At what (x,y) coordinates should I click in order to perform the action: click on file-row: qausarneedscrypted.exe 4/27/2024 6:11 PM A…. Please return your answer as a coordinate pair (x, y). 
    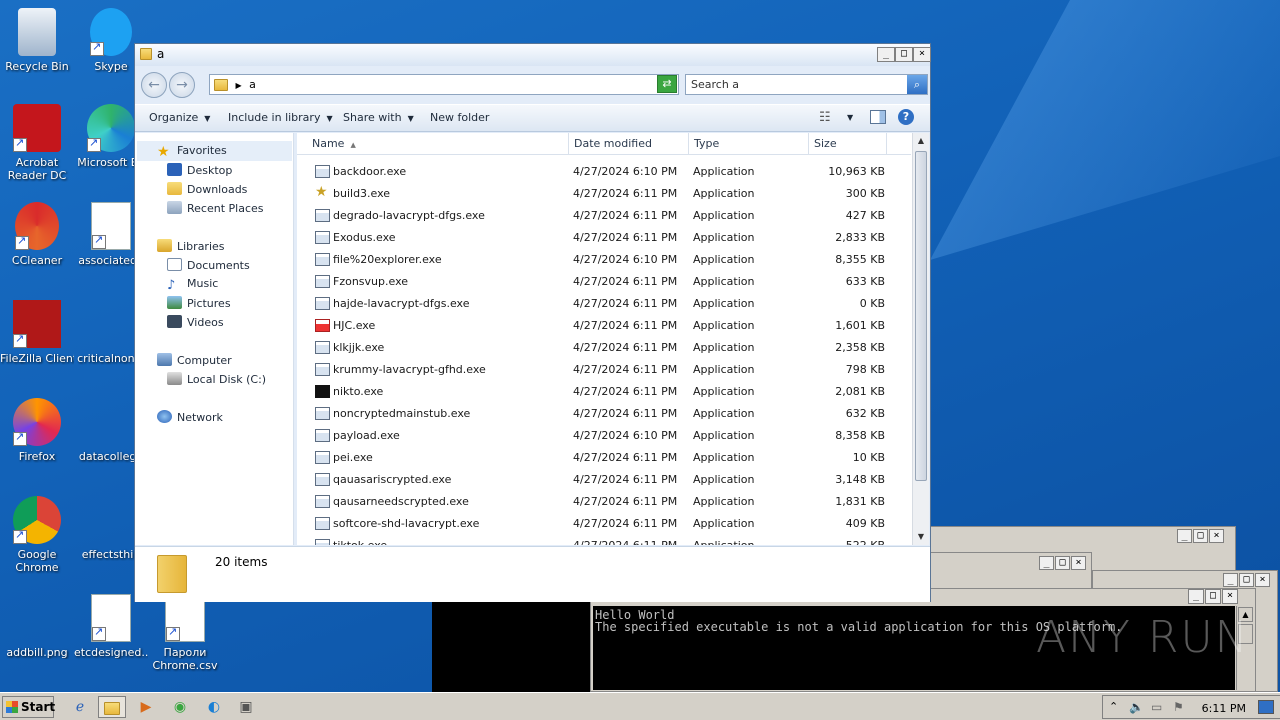
    Looking at the image, I should click on (604, 502).